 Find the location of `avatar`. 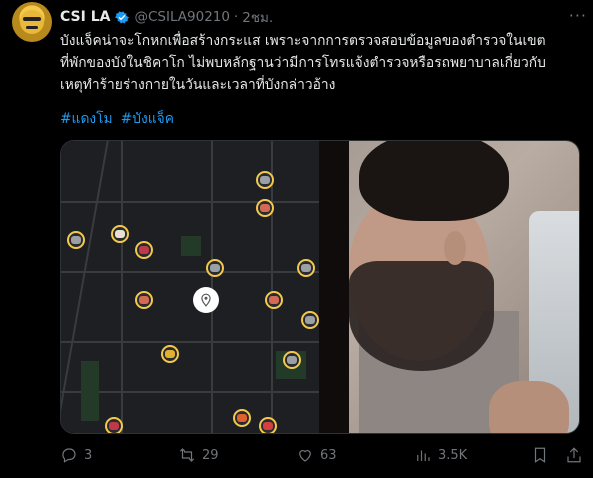

avatar is located at coordinates (32, 22).